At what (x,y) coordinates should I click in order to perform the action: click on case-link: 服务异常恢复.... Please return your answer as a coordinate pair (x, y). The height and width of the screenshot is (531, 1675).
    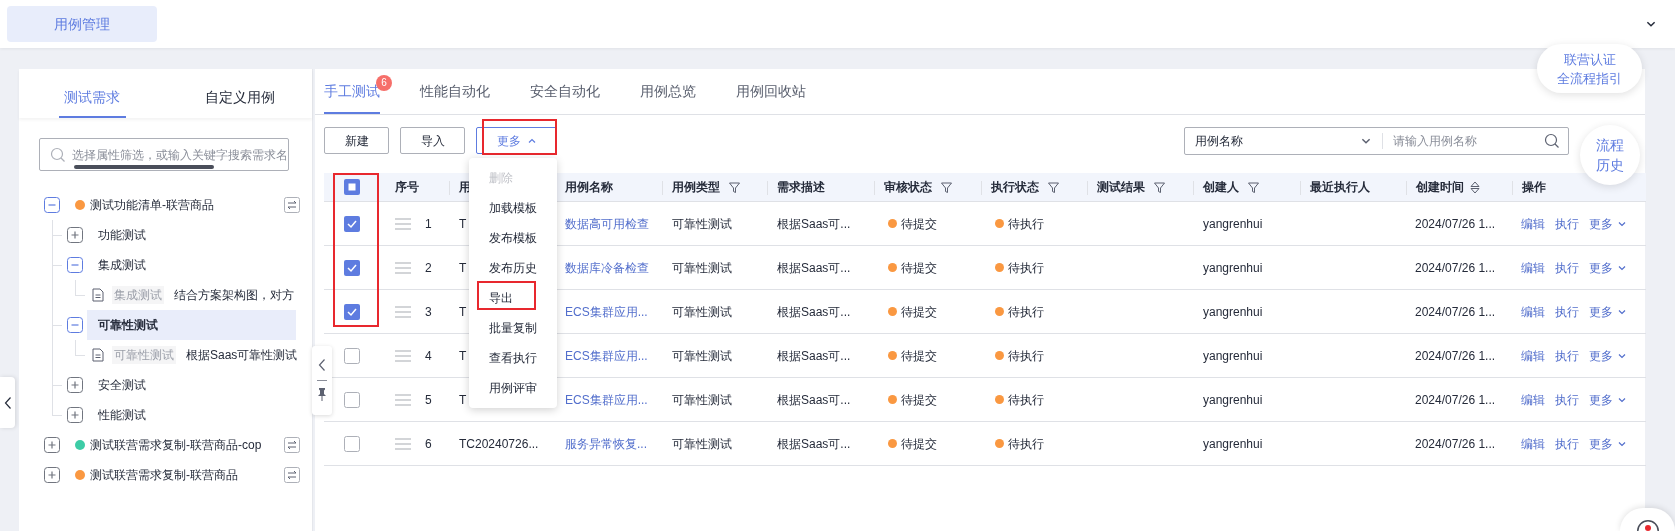
    Looking at the image, I should click on (606, 443).